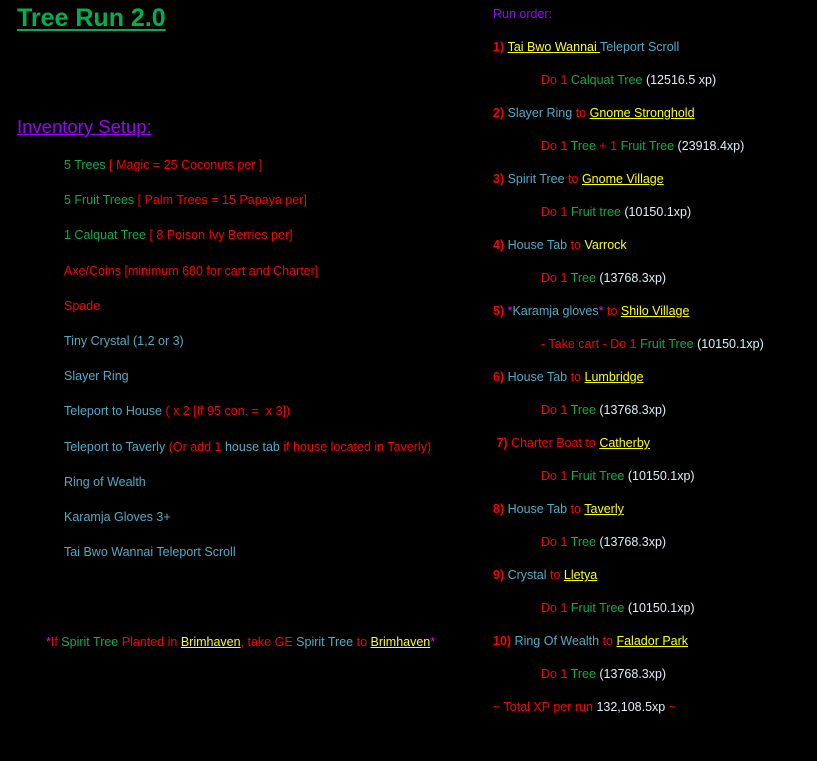 The image size is (817, 761). I want to click on run-step: 6) House Tab to Lumbridge, so click(628, 377).